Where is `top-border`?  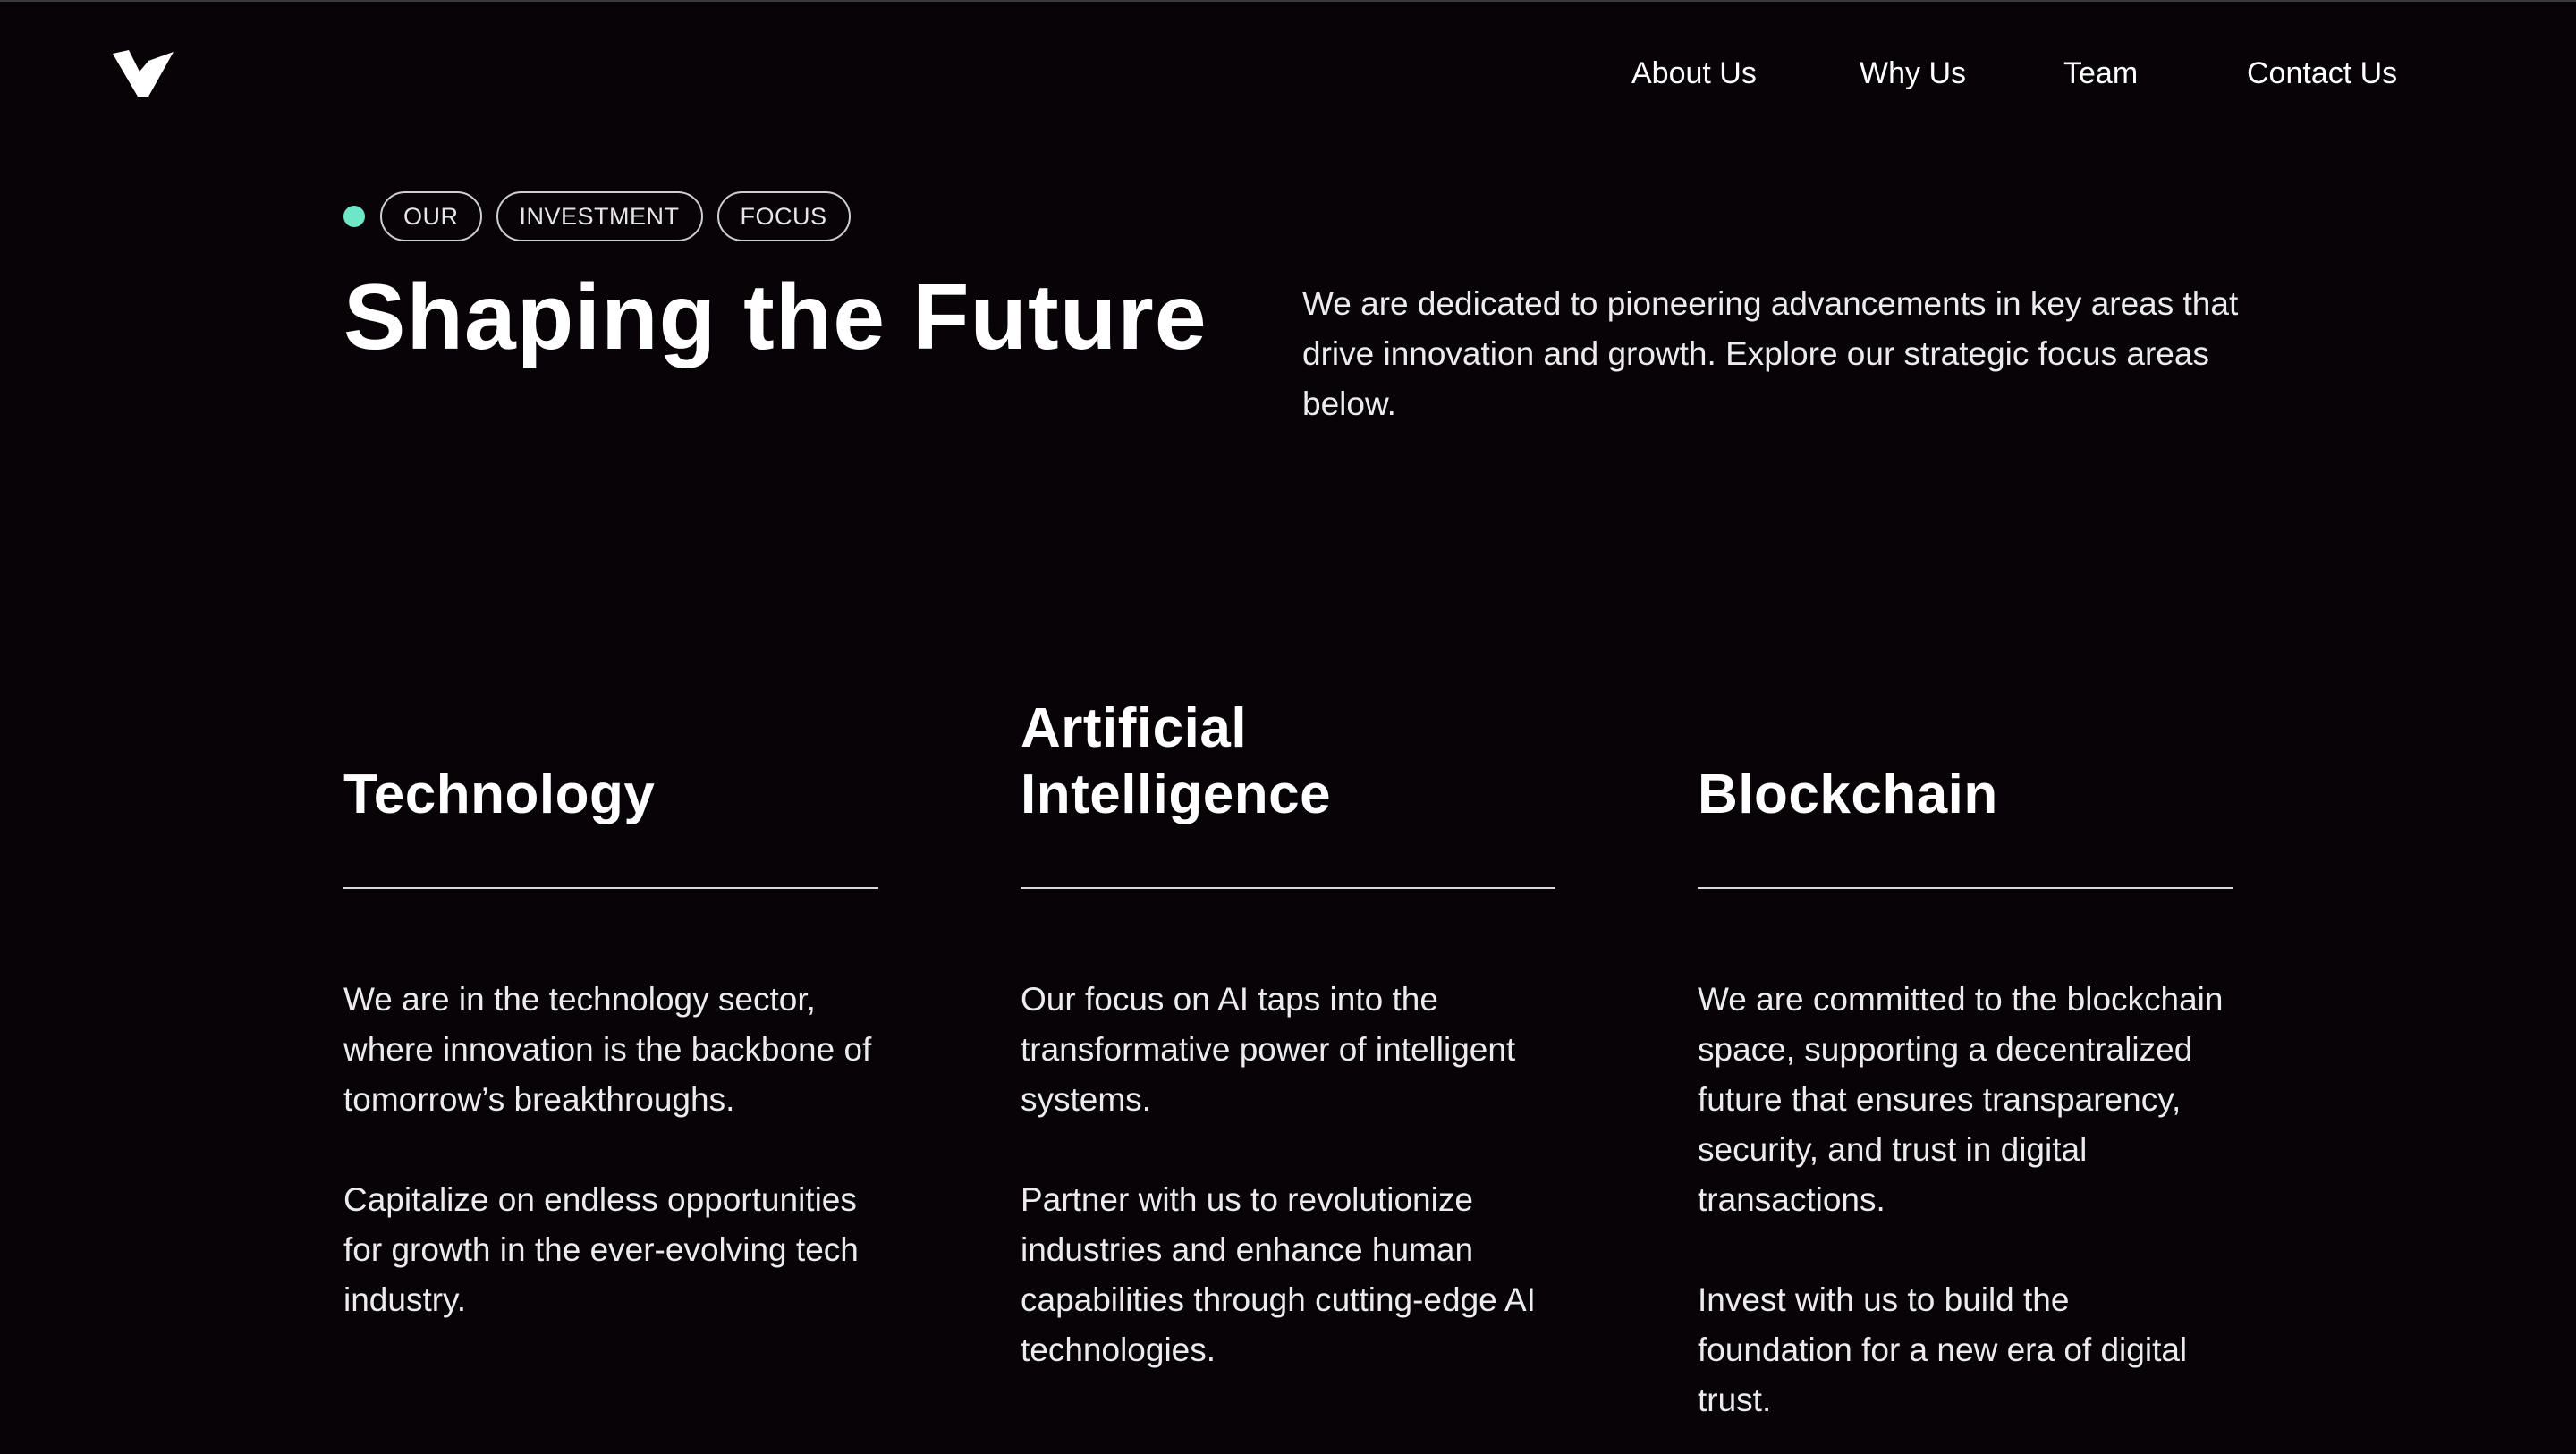 top-border is located at coordinates (1288, 1).